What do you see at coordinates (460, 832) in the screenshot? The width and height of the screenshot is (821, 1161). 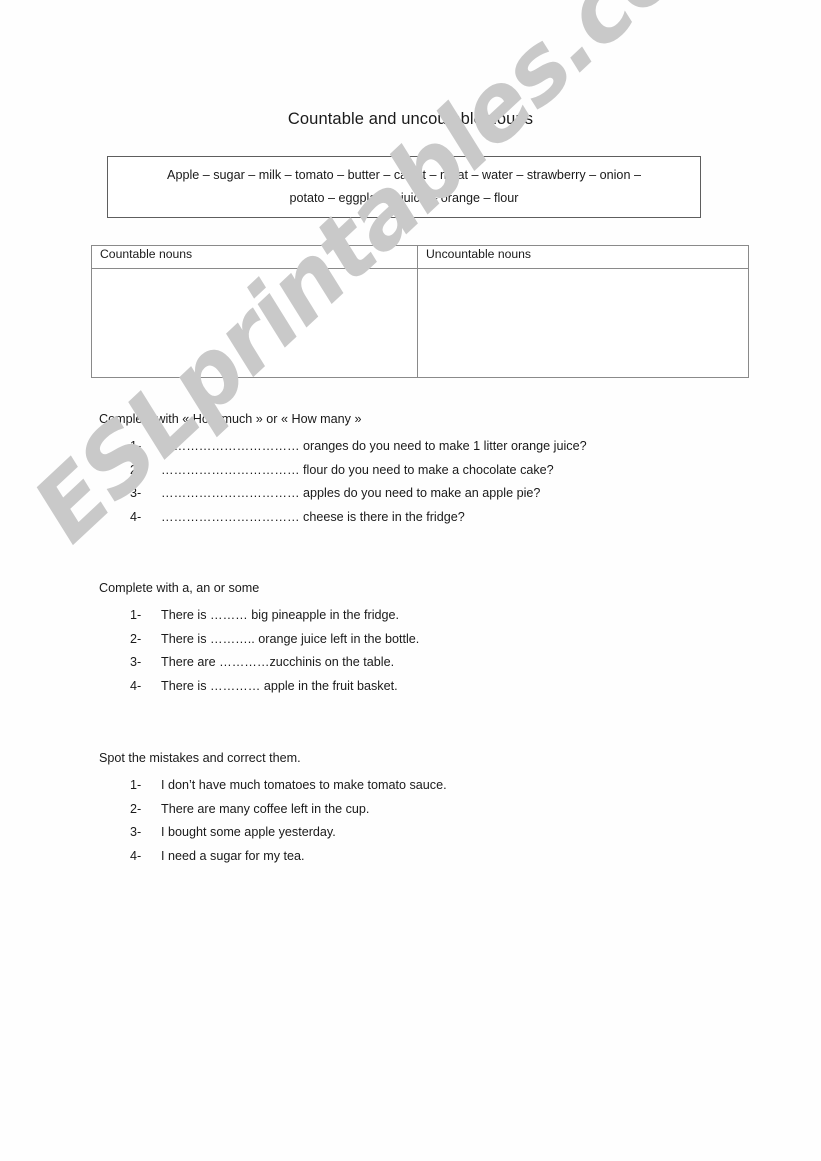 I see `item-text: I bought some apple yesterday.` at bounding box center [460, 832].